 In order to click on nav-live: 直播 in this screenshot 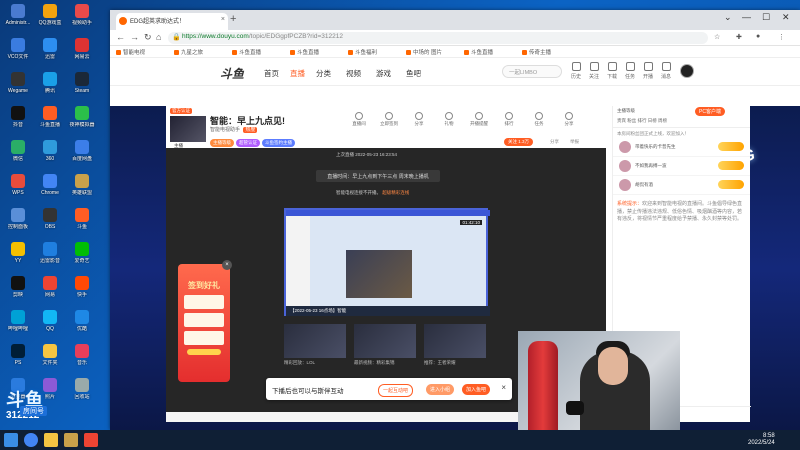, I will do `click(297, 73)`.